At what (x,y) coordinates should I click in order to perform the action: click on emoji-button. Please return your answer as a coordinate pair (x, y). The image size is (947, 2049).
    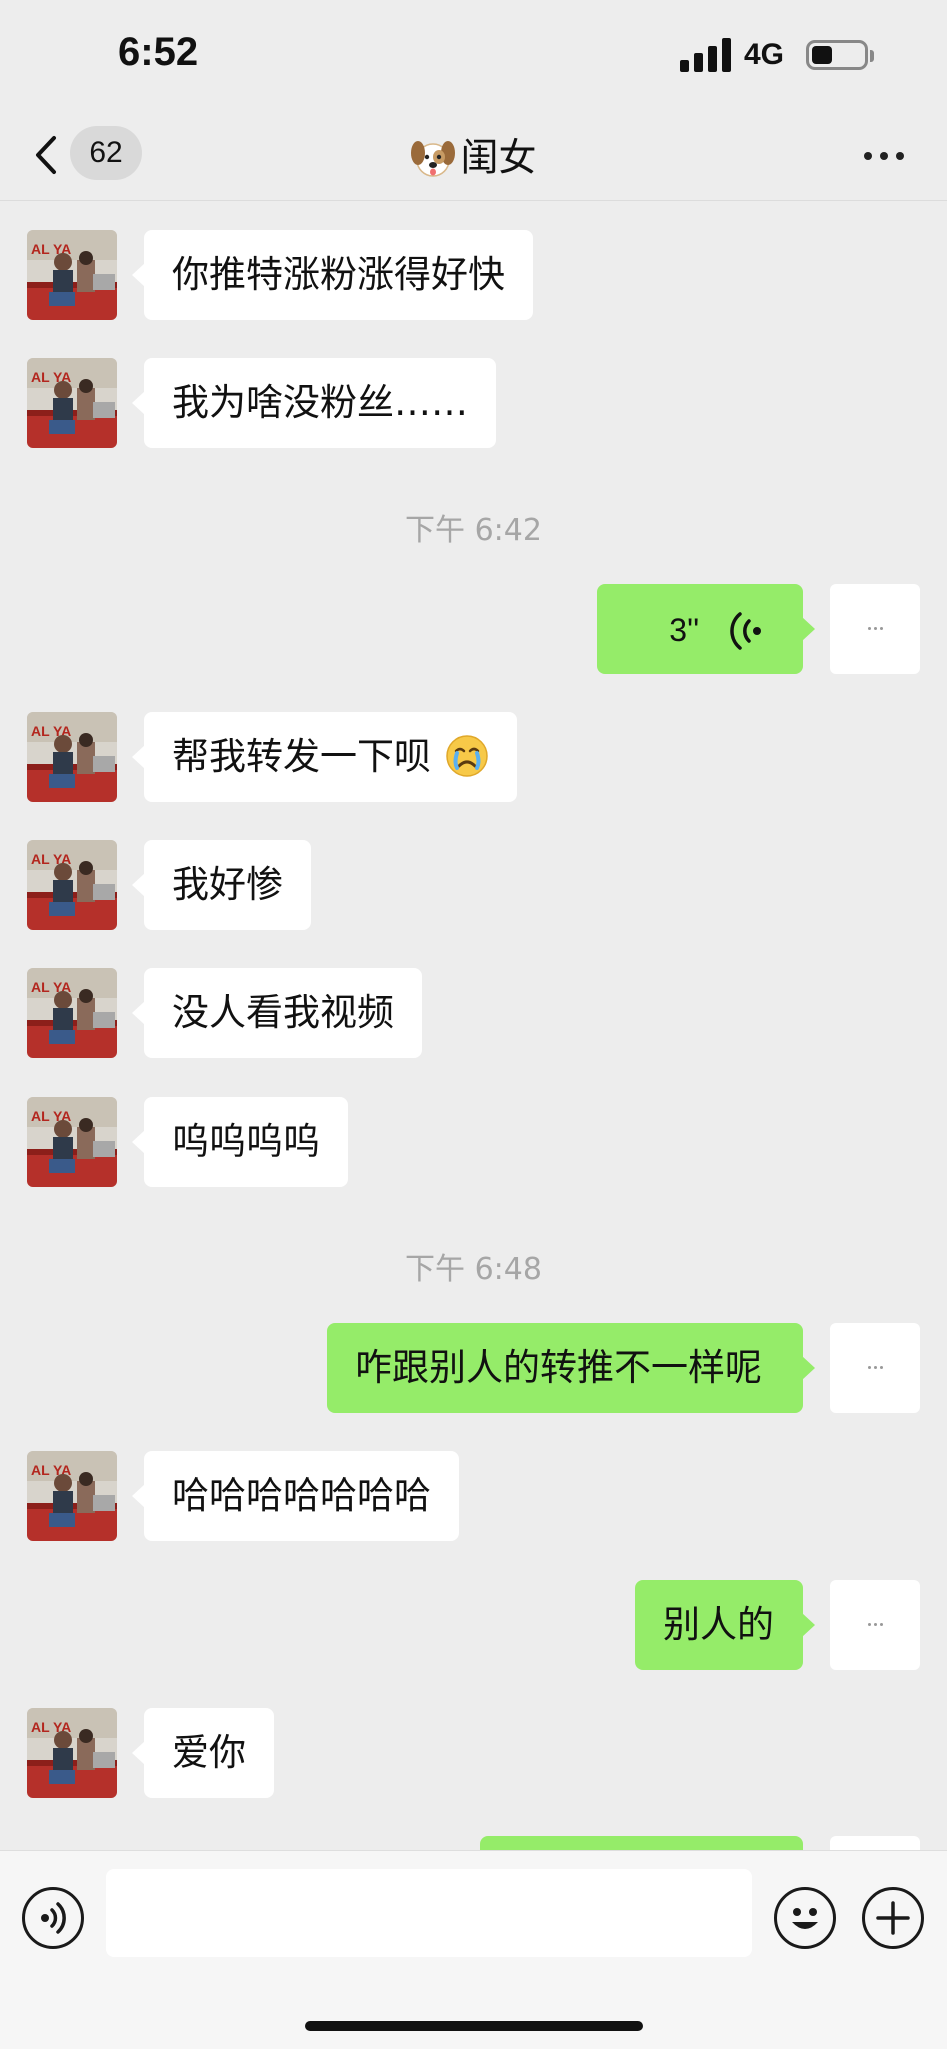
    Looking at the image, I should click on (805, 1918).